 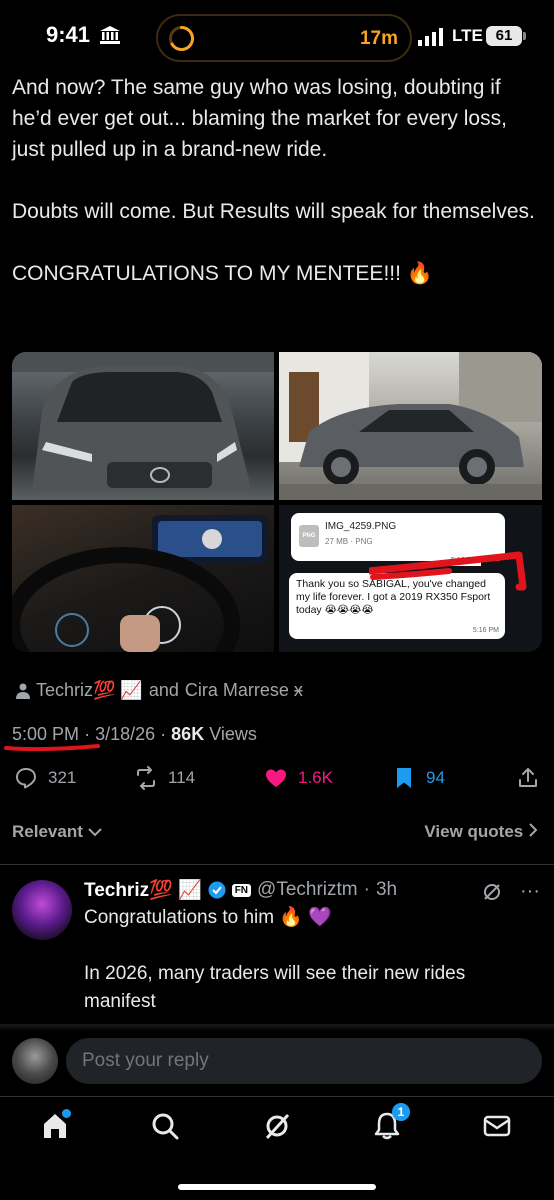 What do you see at coordinates (304, 1061) in the screenshot?
I see `reply-input` at bounding box center [304, 1061].